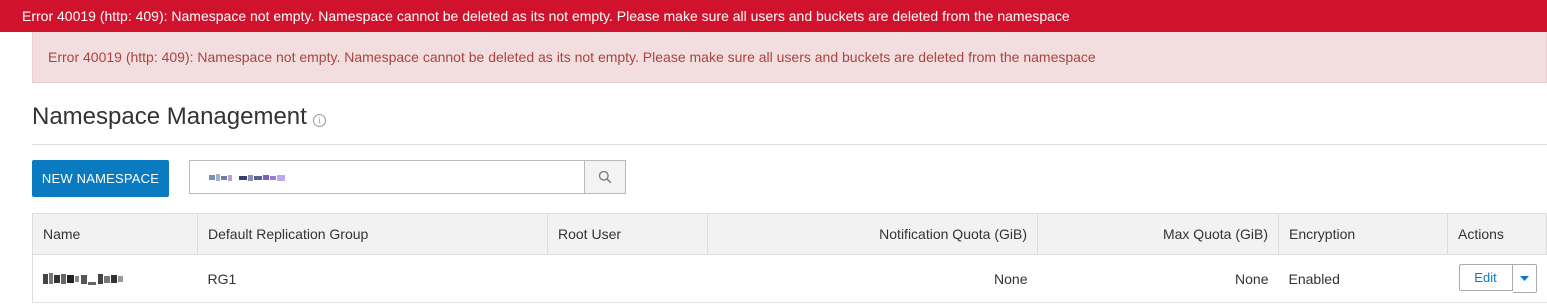  I want to click on page-title-text: Namespace Management, so click(169, 116).